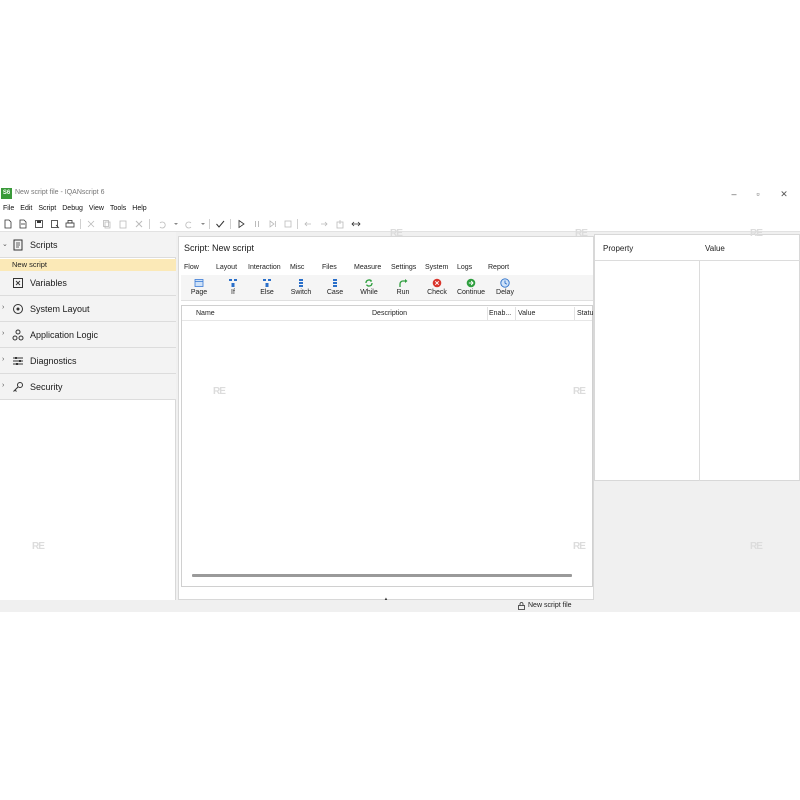 The height and width of the screenshot is (800, 800). What do you see at coordinates (139, 224) in the screenshot?
I see `delete-icon` at bounding box center [139, 224].